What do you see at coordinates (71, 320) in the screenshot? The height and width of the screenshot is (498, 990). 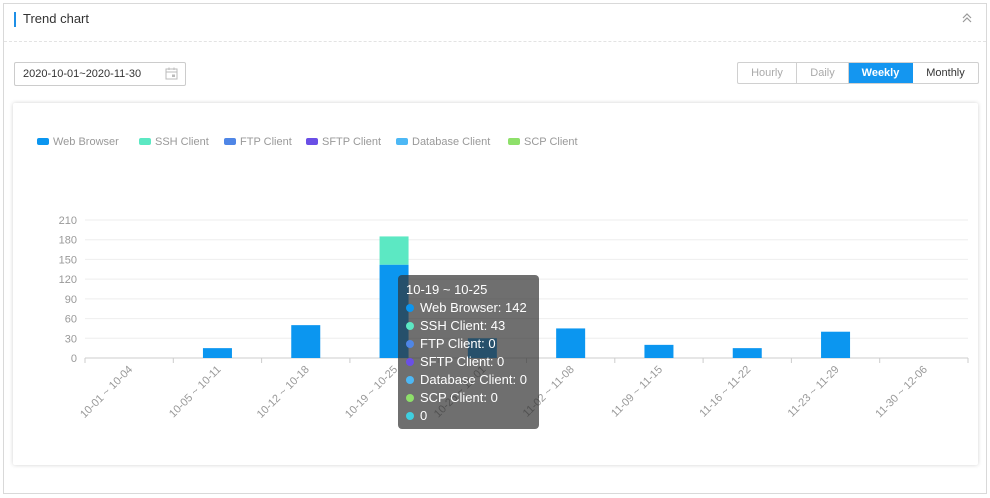 I see `y-tick-label: 60` at bounding box center [71, 320].